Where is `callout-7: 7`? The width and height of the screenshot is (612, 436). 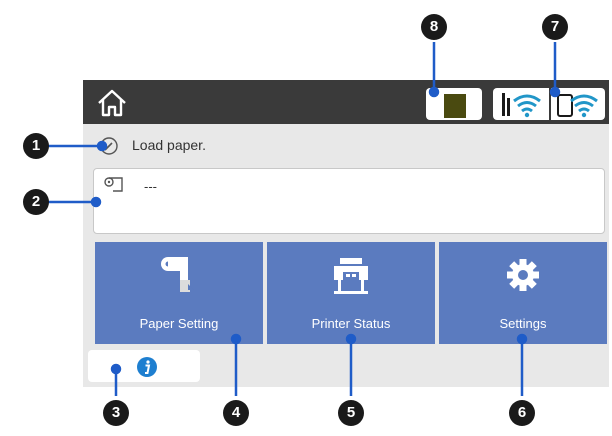
callout-7: 7 is located at coordinates (555, 27).